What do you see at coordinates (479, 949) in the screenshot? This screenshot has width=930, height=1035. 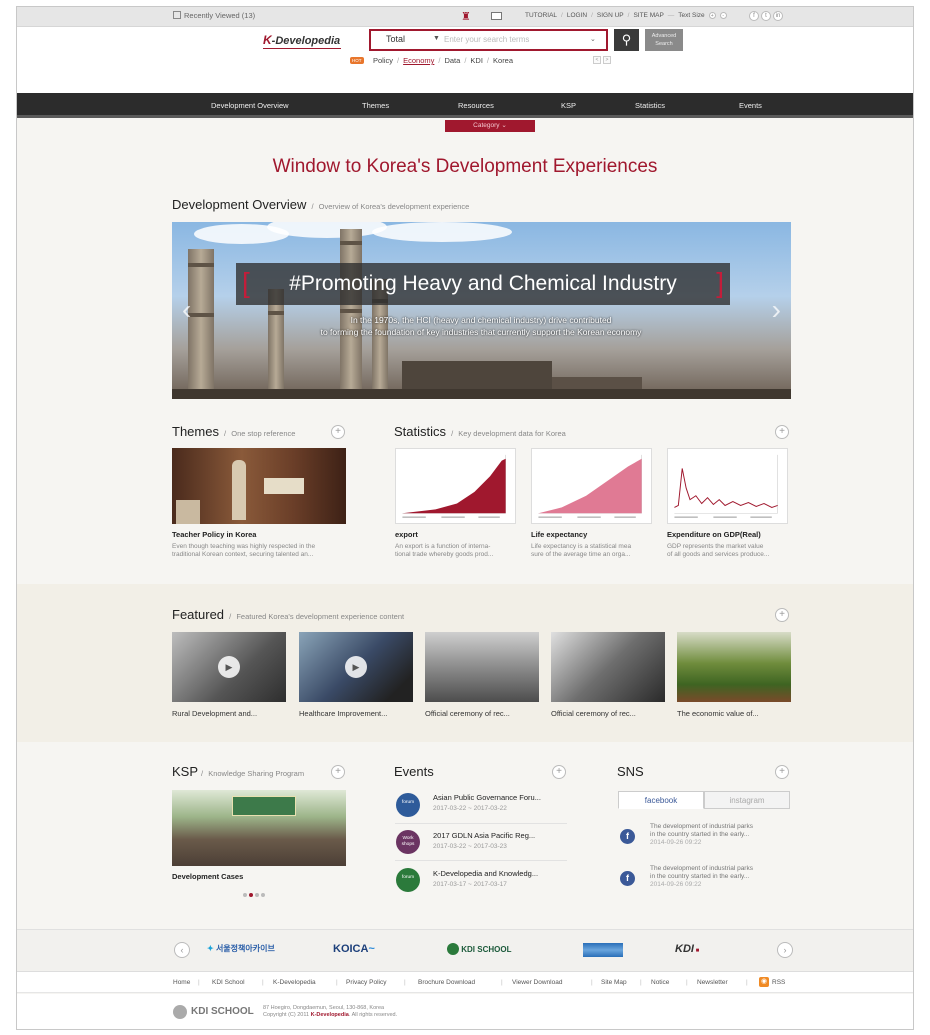 I see `partner-logo-kdi-school: KDI SCHOOL` at bounding box center [479, 949].